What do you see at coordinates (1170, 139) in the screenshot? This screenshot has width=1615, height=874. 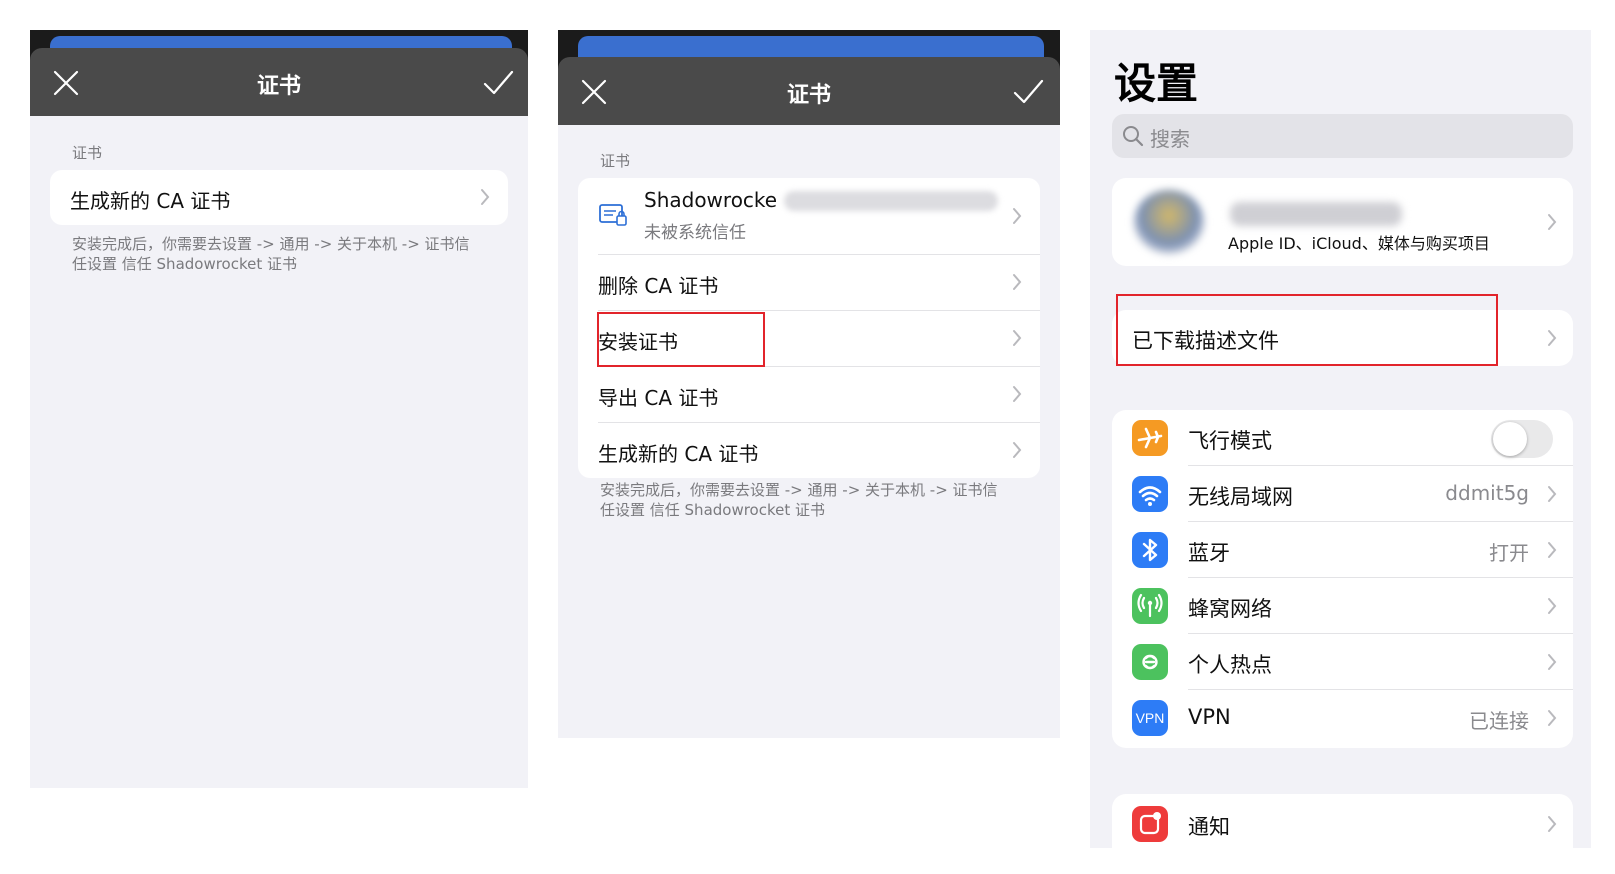 I see `search-placeholder: 搜索` at bounding box center [1170, 139].